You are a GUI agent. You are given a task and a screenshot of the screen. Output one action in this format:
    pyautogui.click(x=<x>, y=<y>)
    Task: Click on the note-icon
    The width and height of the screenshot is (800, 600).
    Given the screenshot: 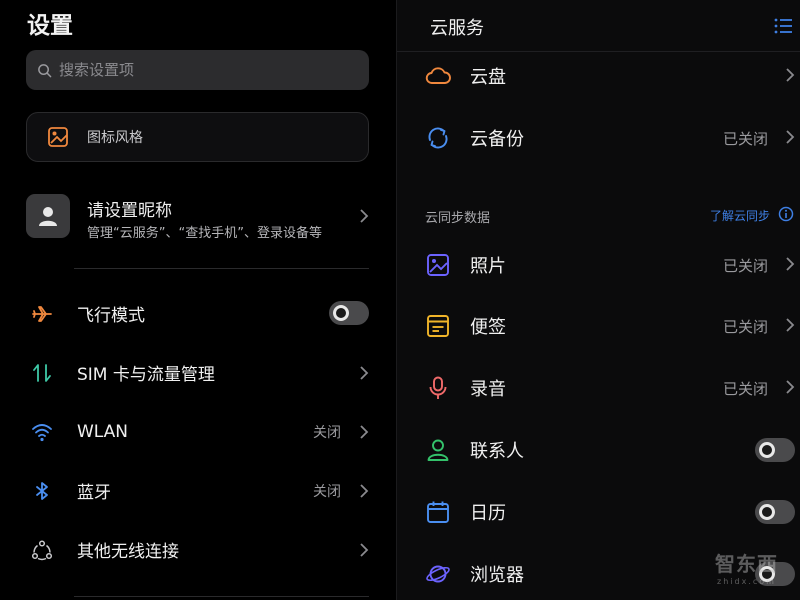 What is the action you would take?
    pyautogui.click(x=438, y=326)
    